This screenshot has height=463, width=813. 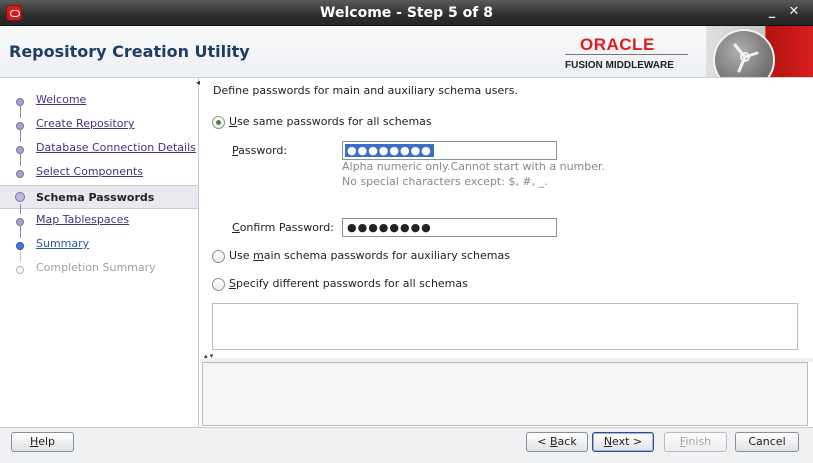 I want to click on message-pane, so click(x=505, y=394).